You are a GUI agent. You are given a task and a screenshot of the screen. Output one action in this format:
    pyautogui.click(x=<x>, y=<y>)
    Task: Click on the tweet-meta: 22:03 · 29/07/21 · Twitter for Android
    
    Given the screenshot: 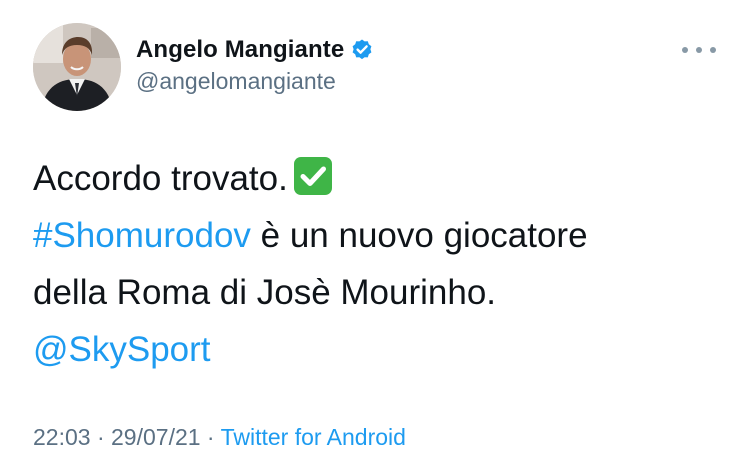 What is the action you would take?
    pyautogui.click(x=219, y=437)
    